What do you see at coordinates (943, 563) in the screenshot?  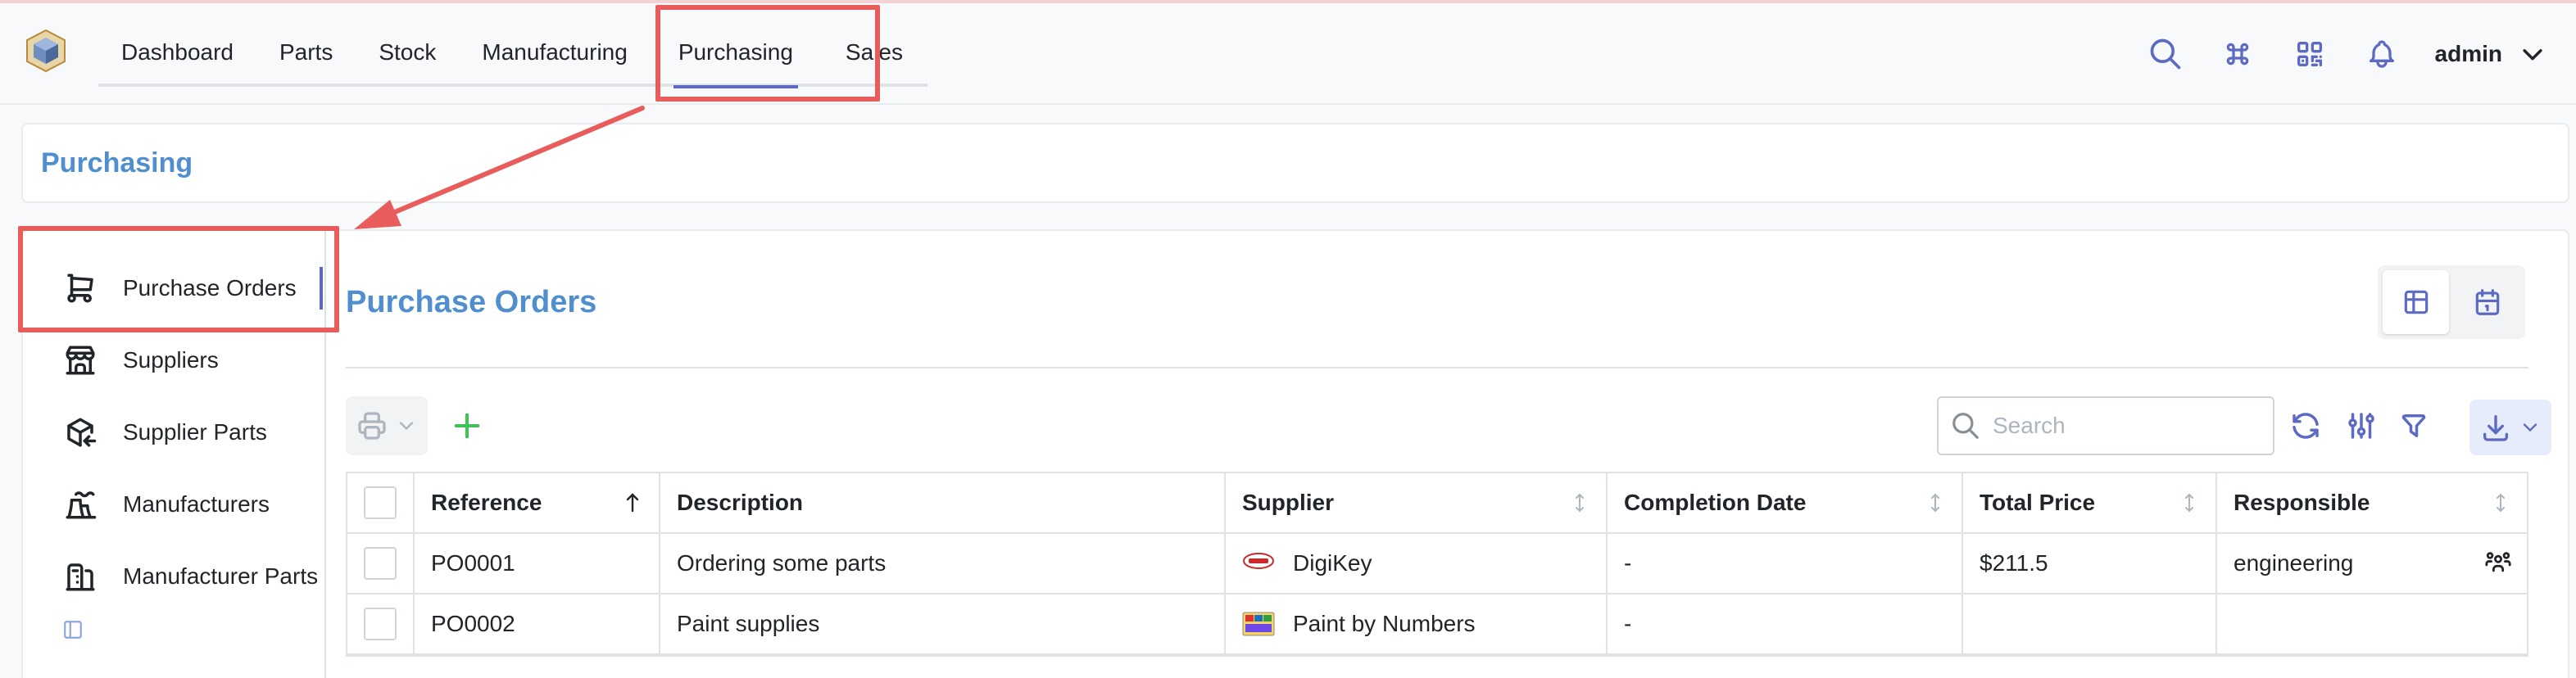 I see `cell-description: Ordering some parts` at bounding box center [943, 563].